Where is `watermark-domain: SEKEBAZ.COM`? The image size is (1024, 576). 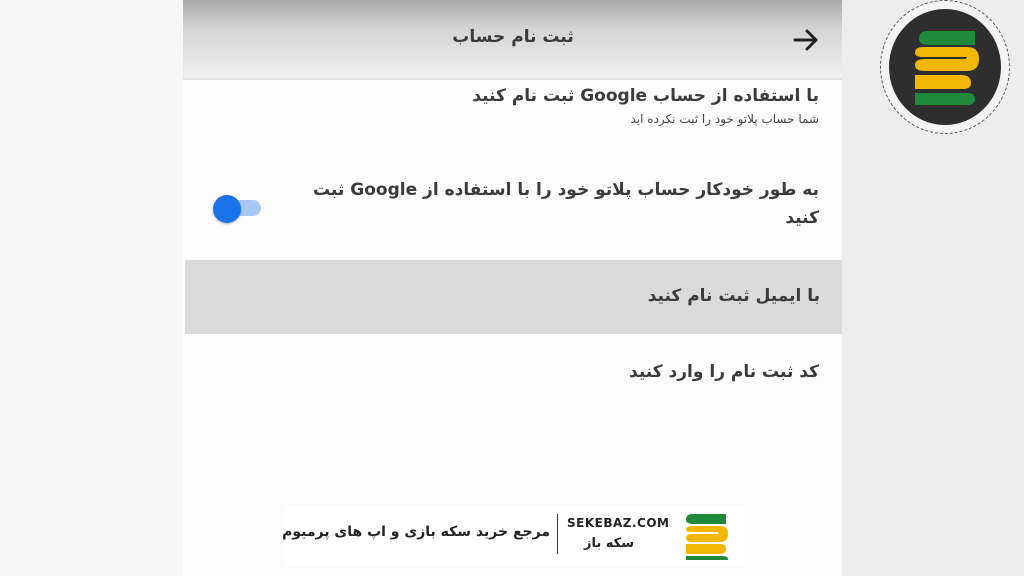 watermark-domain: SEKEBAZ.COM is located at coordinates (618, 523).